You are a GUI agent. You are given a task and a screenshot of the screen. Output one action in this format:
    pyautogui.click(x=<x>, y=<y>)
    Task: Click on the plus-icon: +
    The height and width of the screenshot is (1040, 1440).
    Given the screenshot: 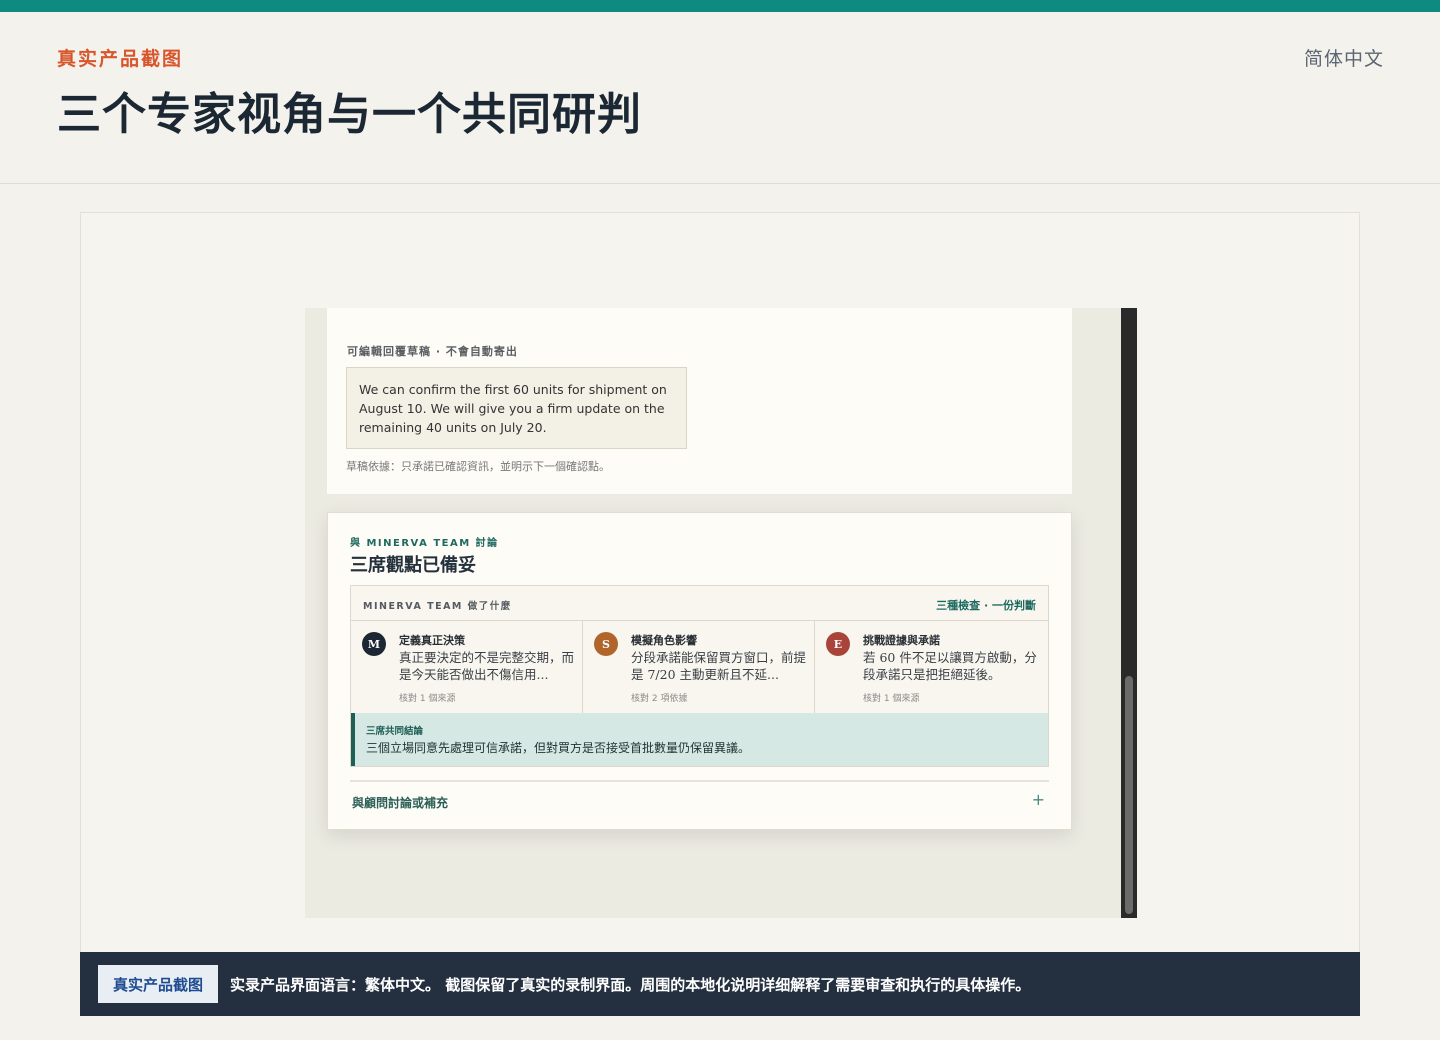 What is the action you would take?
    pyautogui.click(x=1038, y=799)
    